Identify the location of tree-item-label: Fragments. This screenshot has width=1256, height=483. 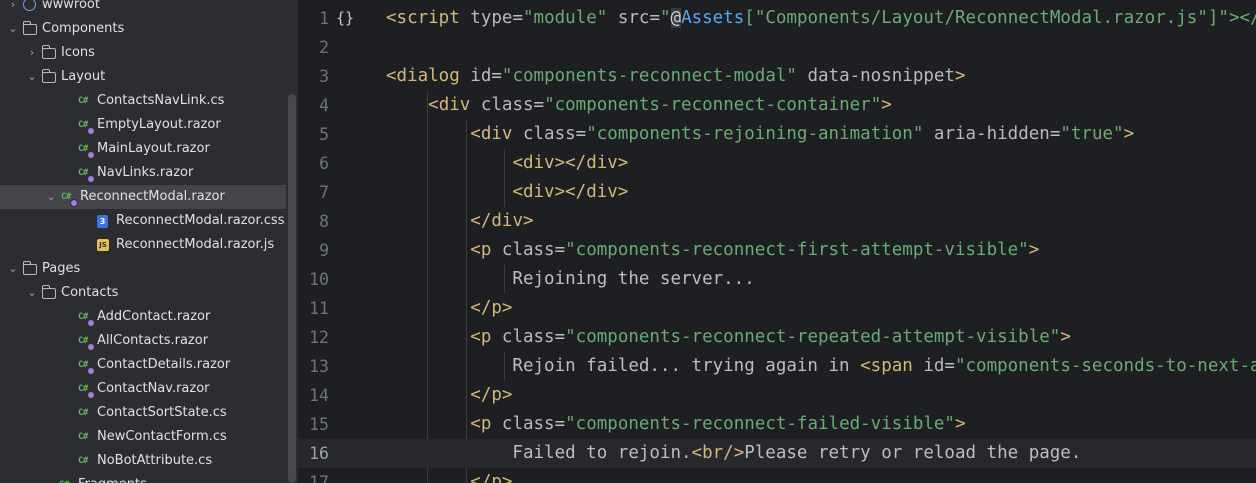
(112, 478).